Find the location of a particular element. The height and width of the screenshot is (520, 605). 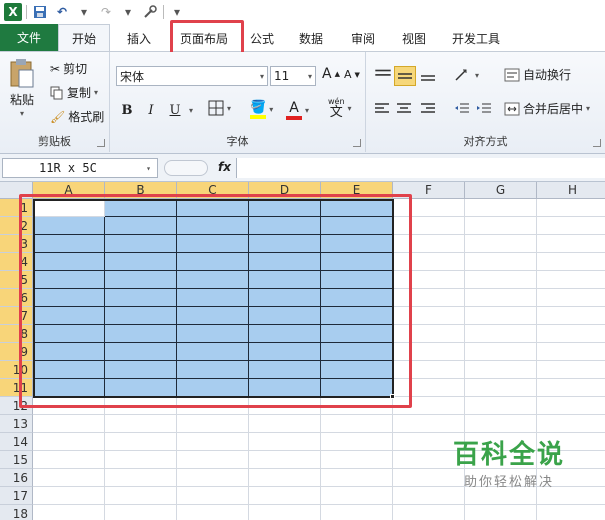

redo-dropdown-icon: ▾ is located at coordinates (128, 12).